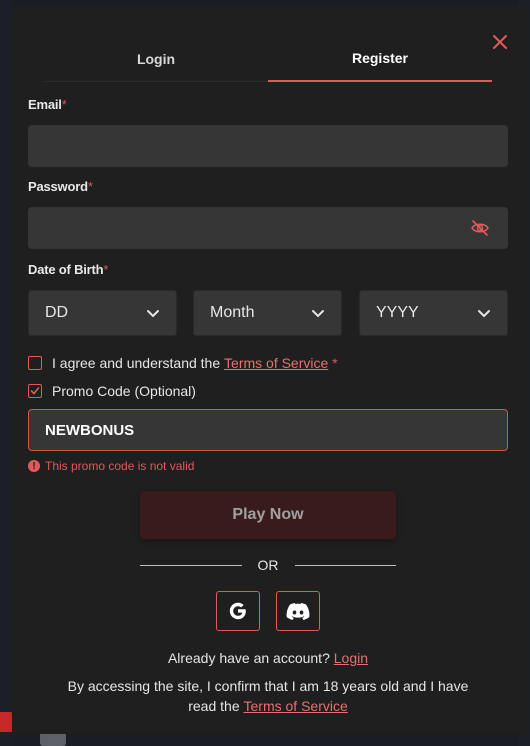  I want to click on month-select-value: Month, so click(232, 312).